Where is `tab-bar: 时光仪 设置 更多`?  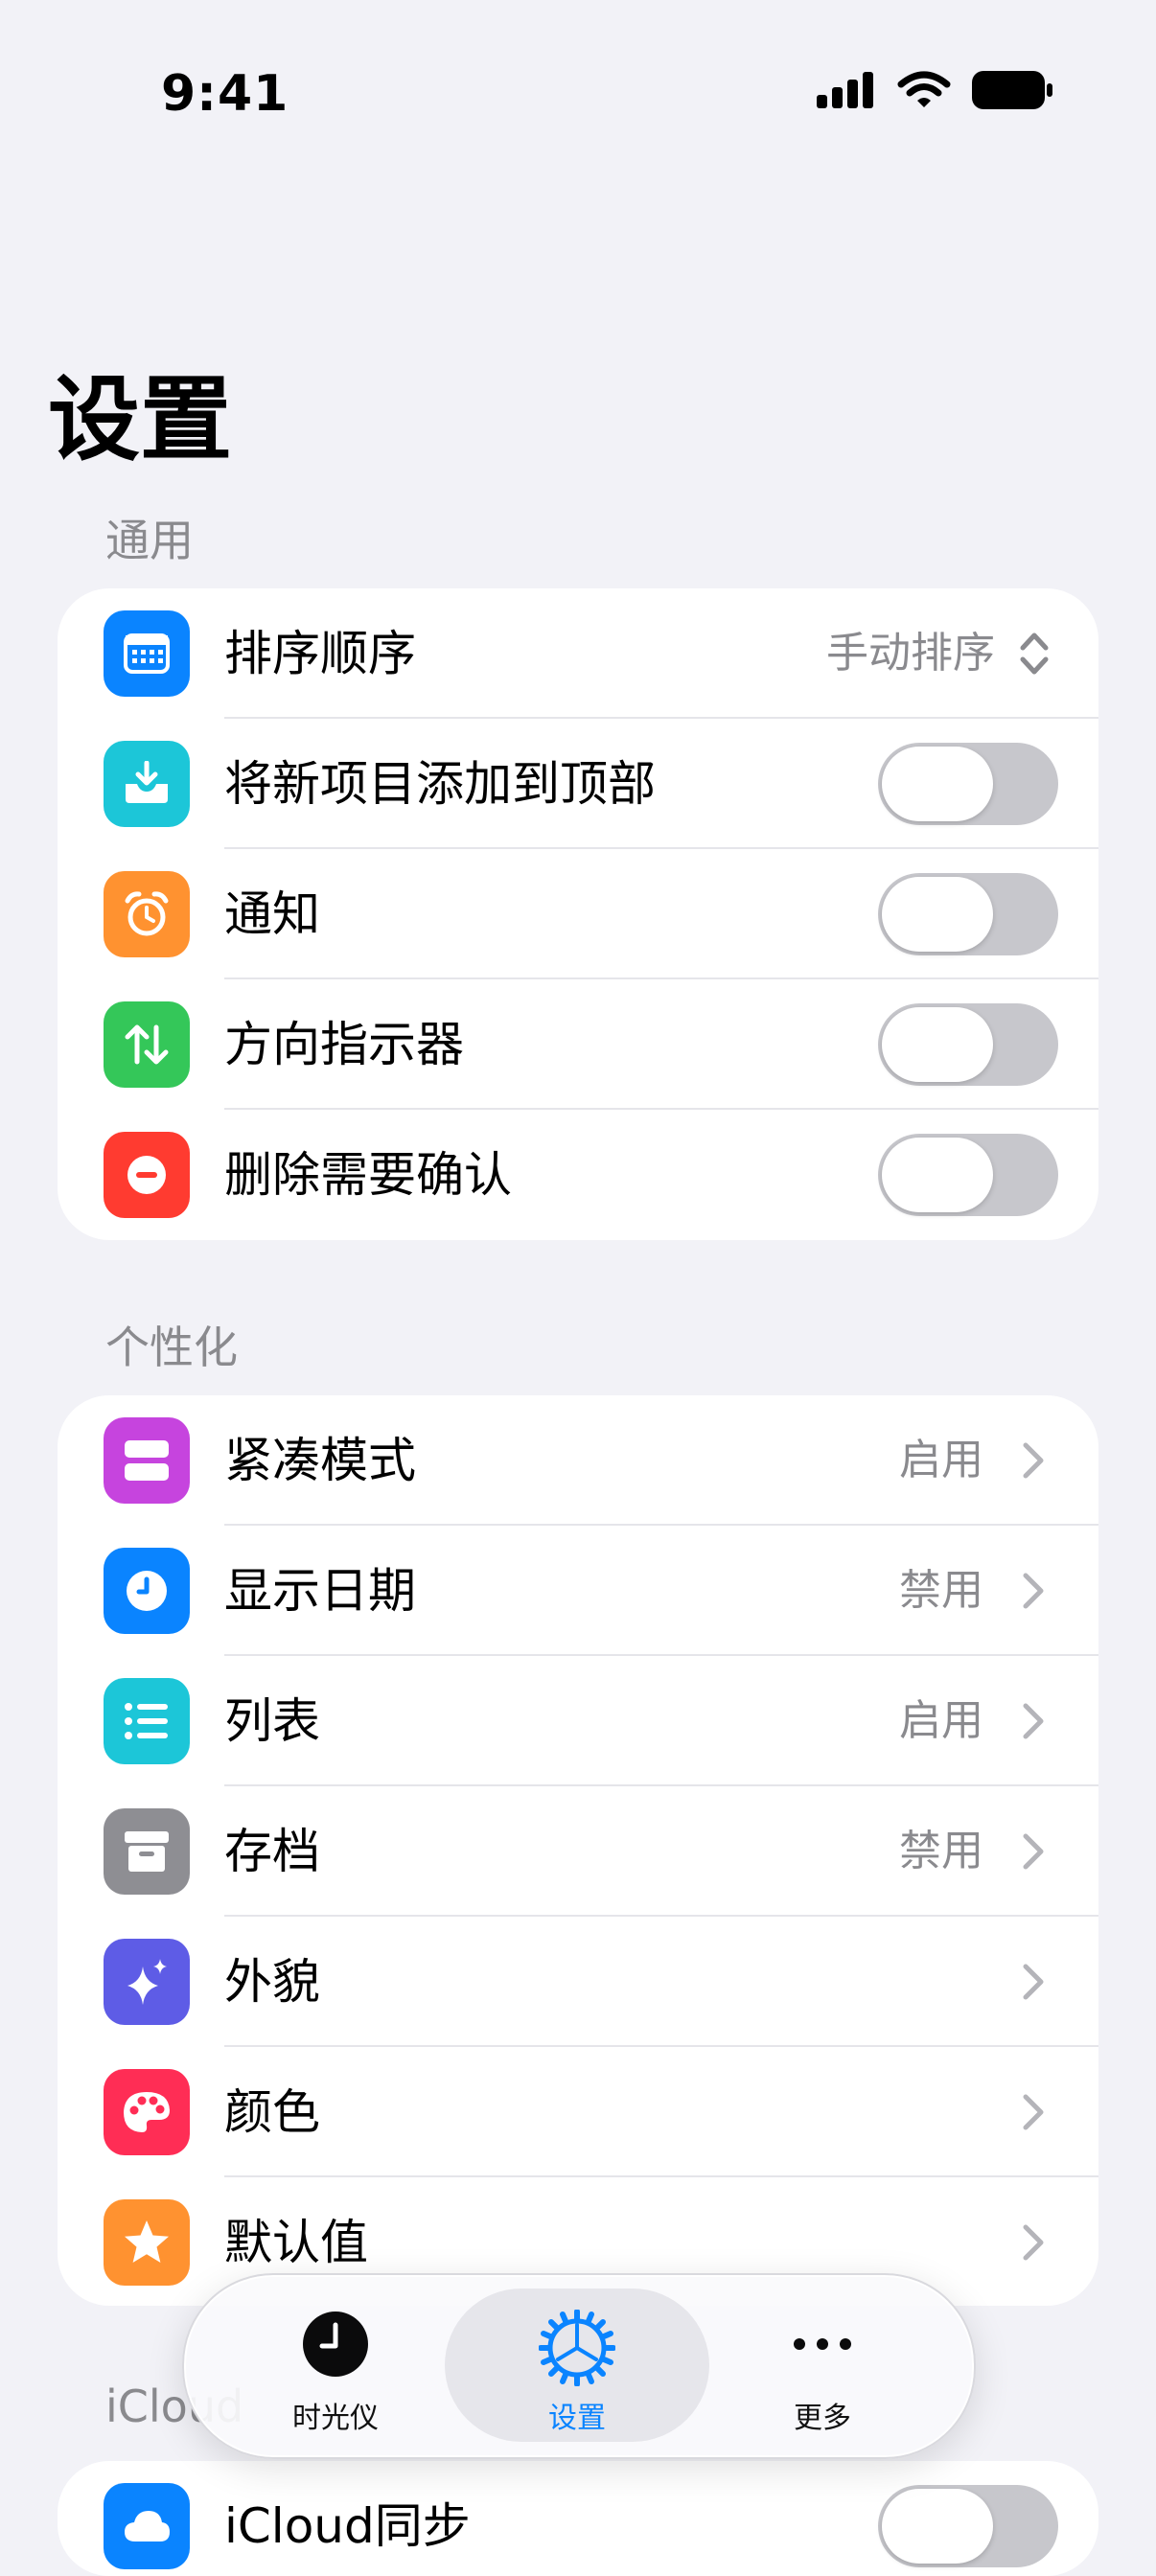
tab-bar: 时光仪 设置 更多 is located at coordinates (579, 2366).